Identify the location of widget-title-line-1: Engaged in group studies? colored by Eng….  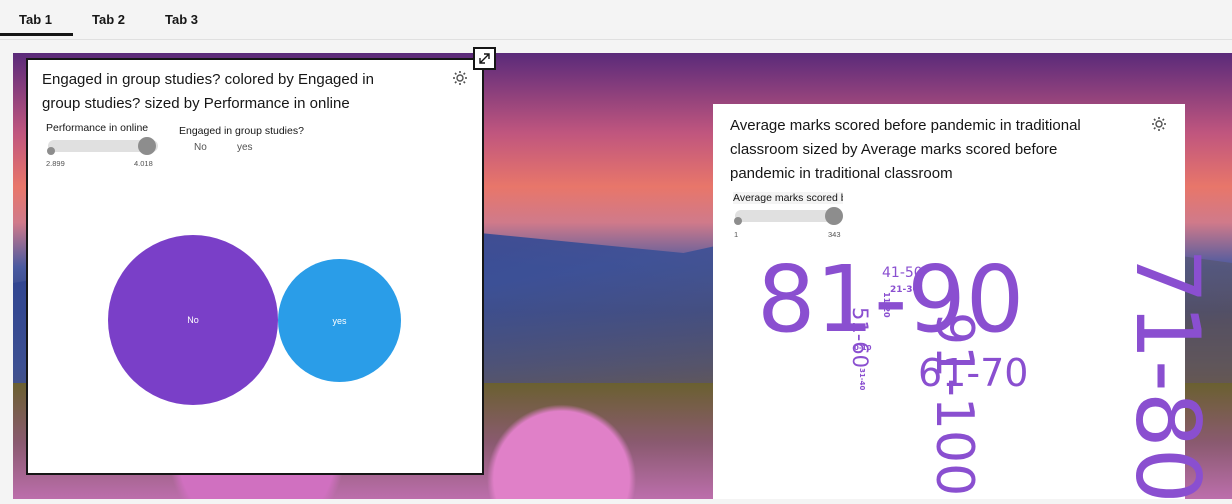
(208, 79).